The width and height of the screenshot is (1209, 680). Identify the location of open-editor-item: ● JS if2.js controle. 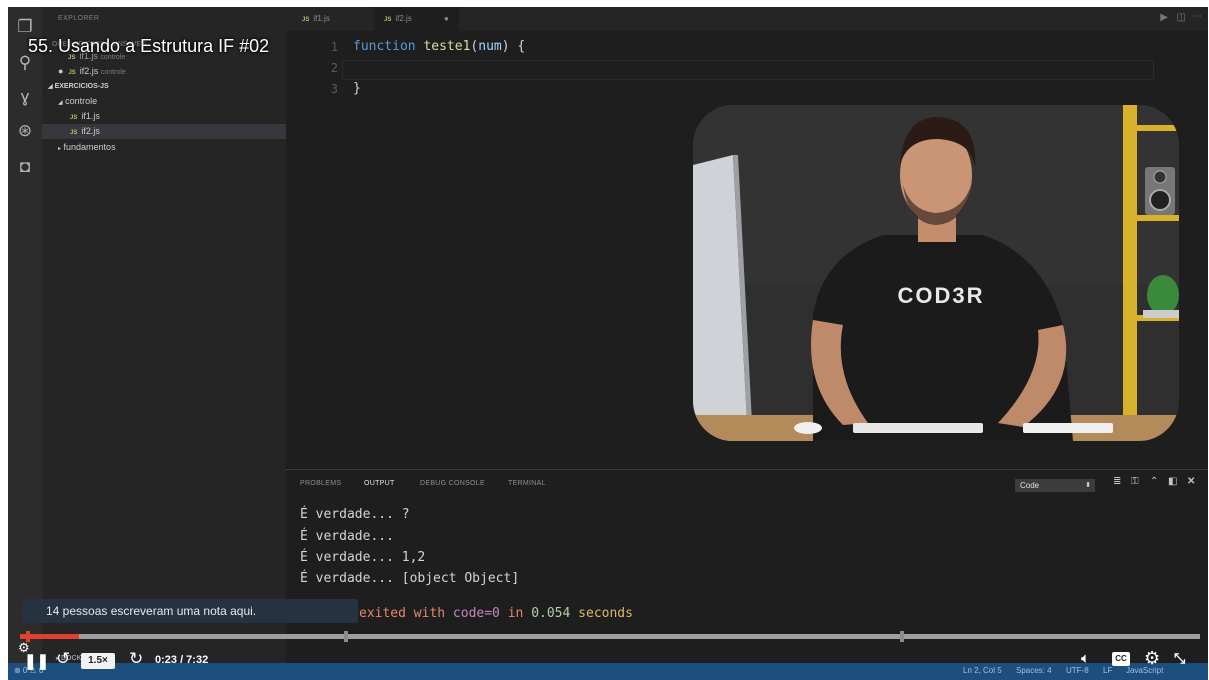
(172, 71).